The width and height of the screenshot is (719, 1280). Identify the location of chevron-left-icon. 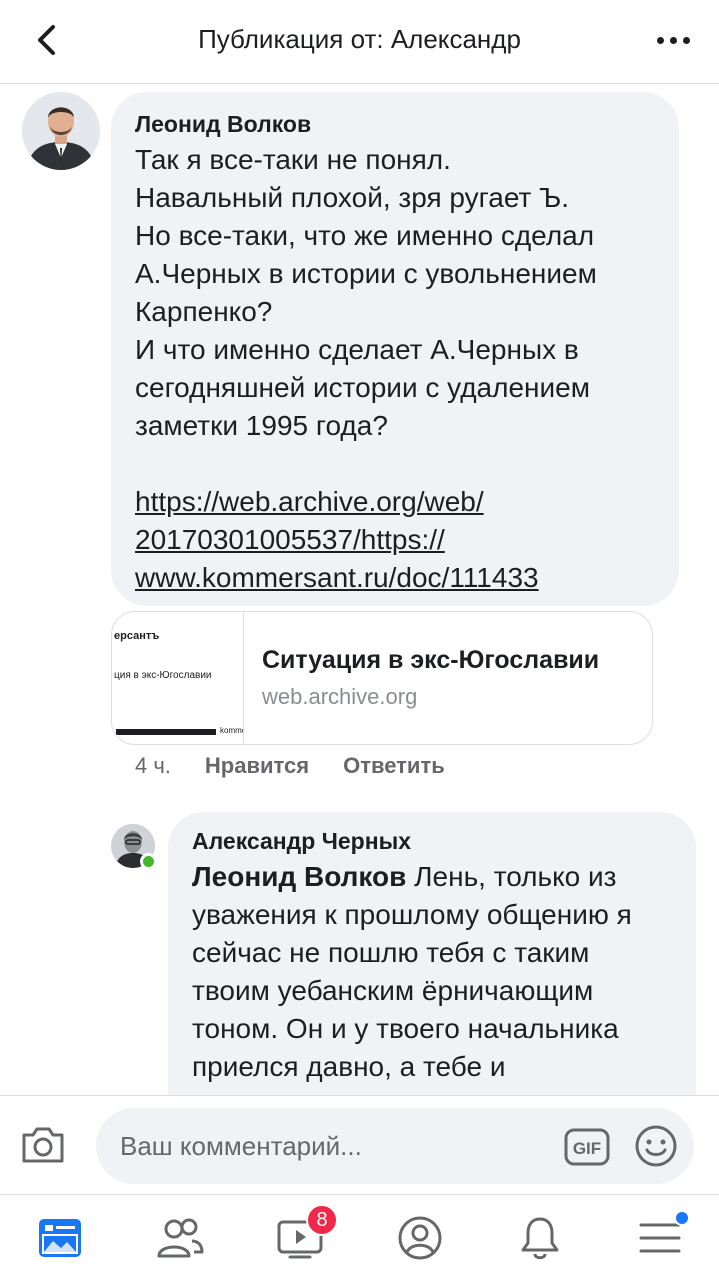
(46, 40).